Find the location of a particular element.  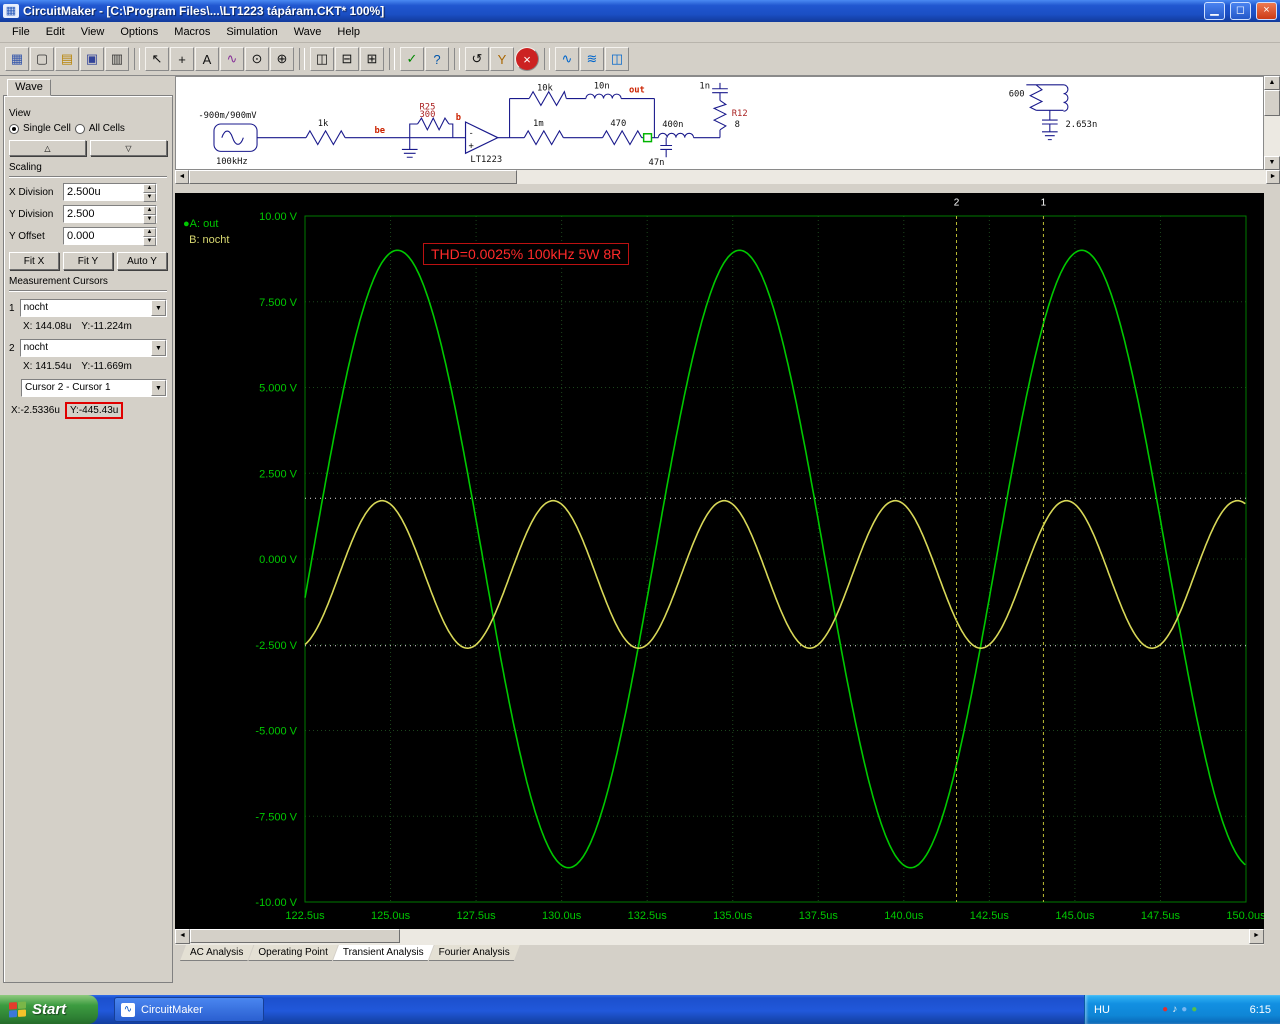

y-offset-down-icon: ▼ is located at coordinates (149, 241).